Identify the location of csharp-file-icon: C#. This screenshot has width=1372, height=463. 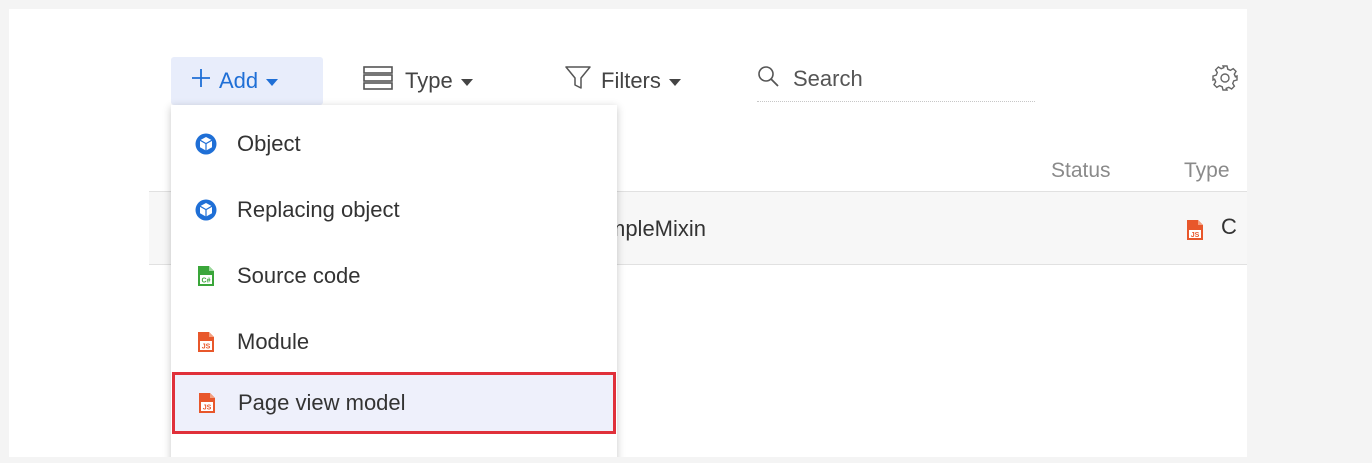
(206, 276).